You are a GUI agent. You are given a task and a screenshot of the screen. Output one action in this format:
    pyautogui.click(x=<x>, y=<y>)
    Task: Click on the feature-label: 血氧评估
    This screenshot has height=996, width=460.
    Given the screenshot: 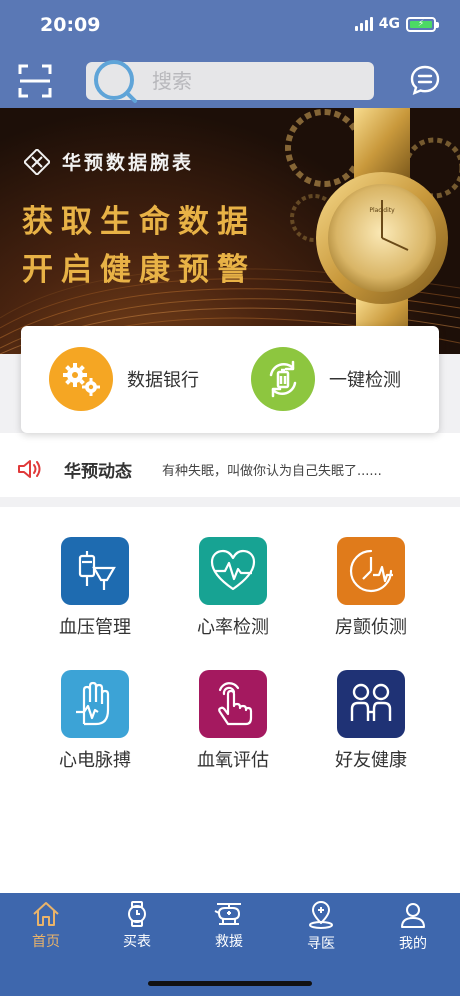 What is the action you would take?
    pyautogui.click(x=233, y=760)
    